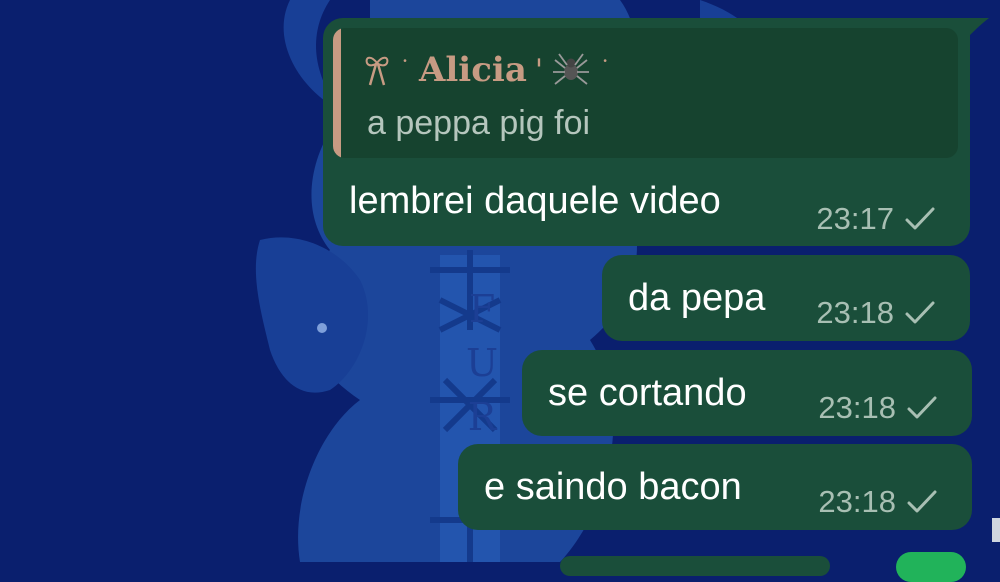 This screenshot has width=1000, height=582. Describe the element at coordinates (377, 70) in the screenshot. I see `ribbon-icon` at that location.